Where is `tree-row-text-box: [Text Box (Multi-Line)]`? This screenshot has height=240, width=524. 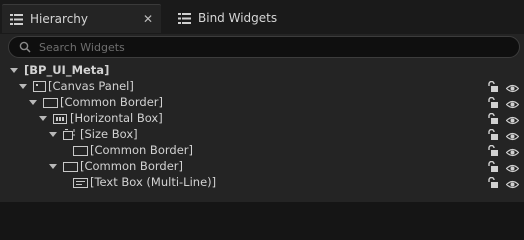 tree-row-text-box: [Text Box (Multi-Line)] is located at coordinates (262, 182).